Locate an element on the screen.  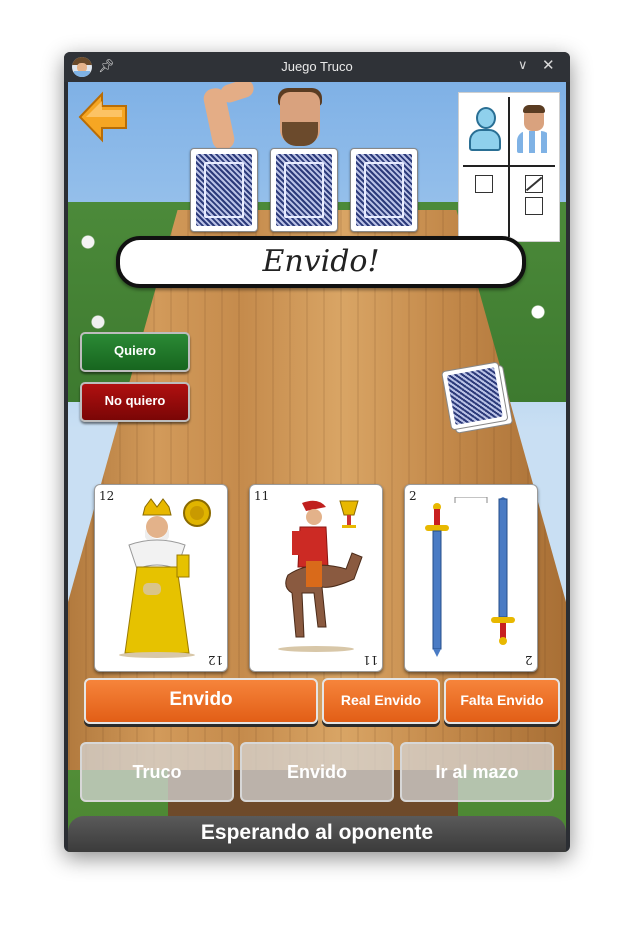
card-deck is located at coordinates (477, 397).